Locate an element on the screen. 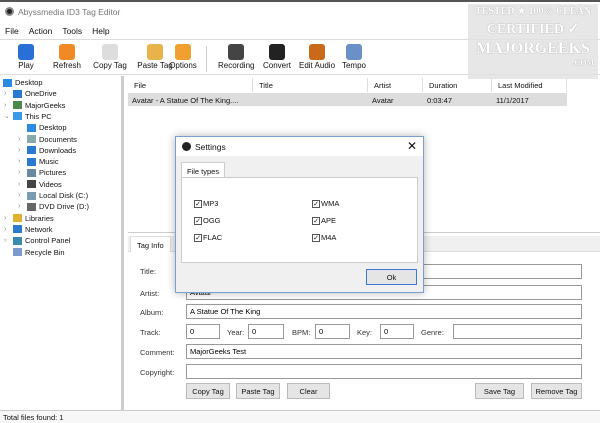 This screenshot has height=423, width=600. options-button: Options is located at coordinates (183, 56).